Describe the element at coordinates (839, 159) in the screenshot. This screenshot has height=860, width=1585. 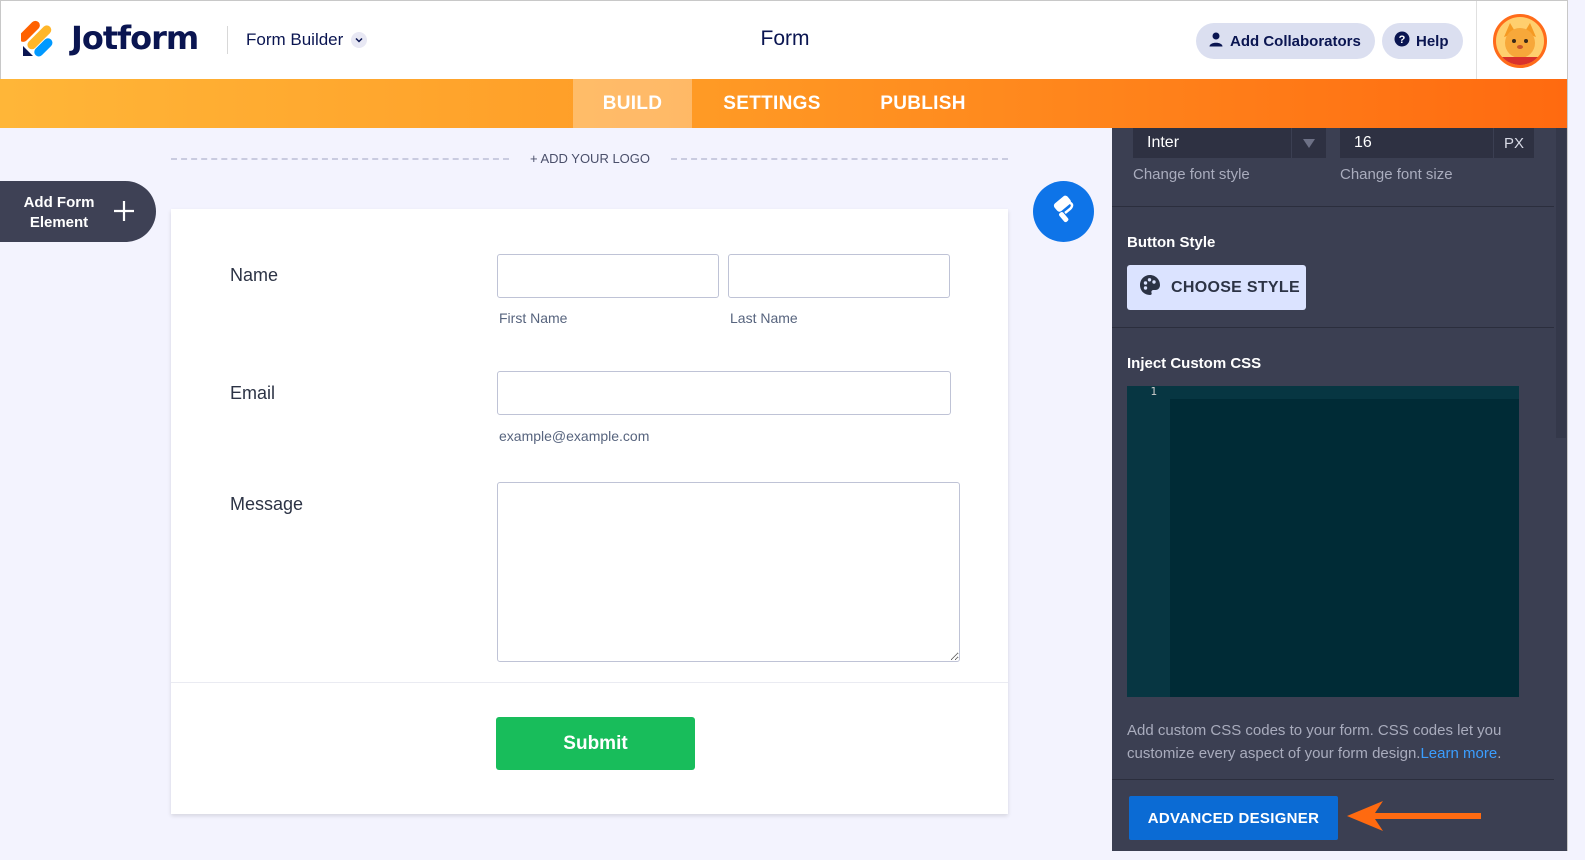
I see `logo-divider-right` at that location.